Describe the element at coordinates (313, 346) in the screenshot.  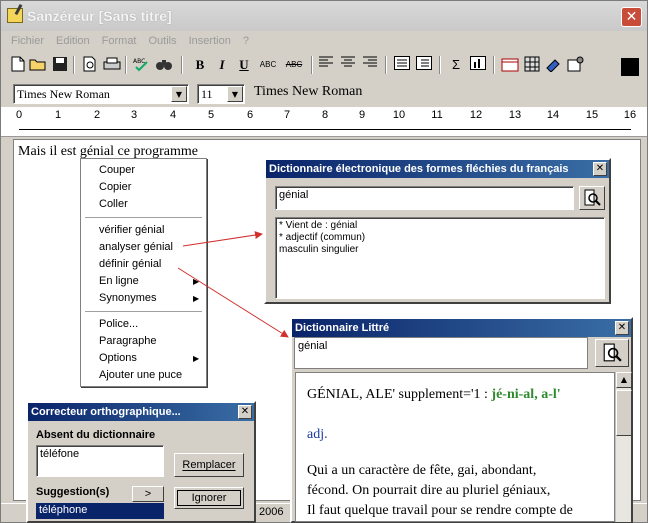
I see `dict-littre-query: génial` at that location.